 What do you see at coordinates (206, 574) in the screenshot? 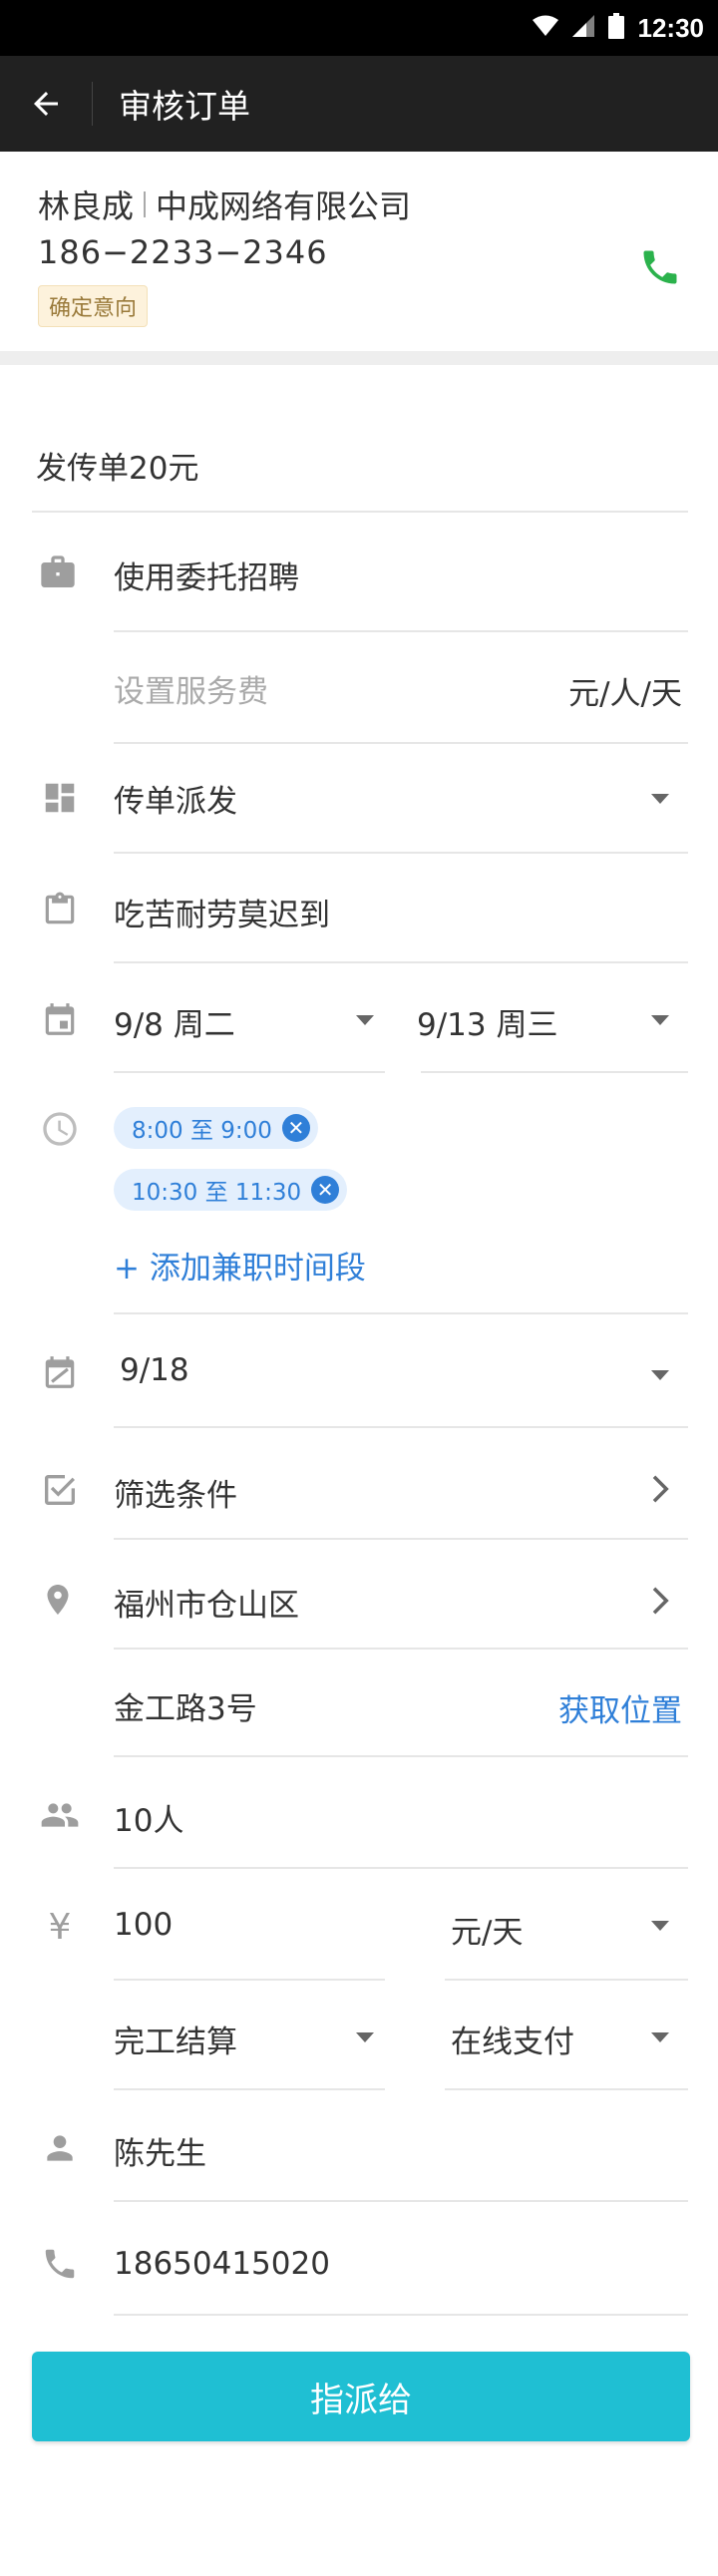
I see `entrust-recruitment-option: 使用委托招聘` at bounding box center [206, 574].